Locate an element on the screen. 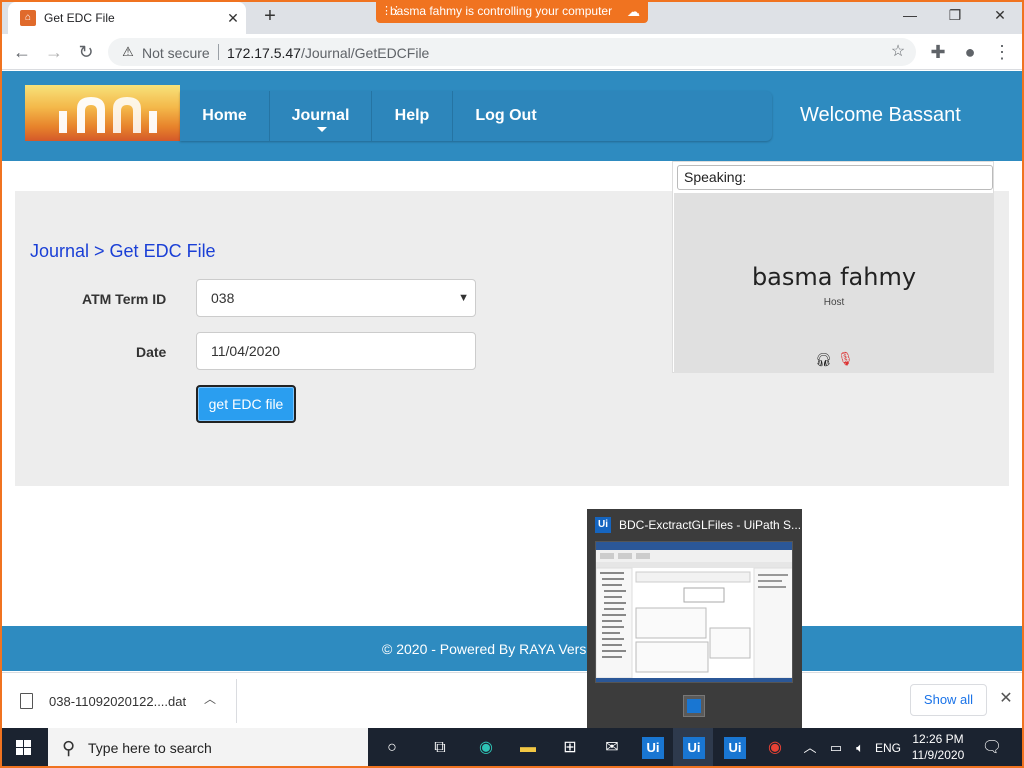 The height and width of the screenshot is (768, 1024). nav-home: Home is located at coordinates (225, 116).